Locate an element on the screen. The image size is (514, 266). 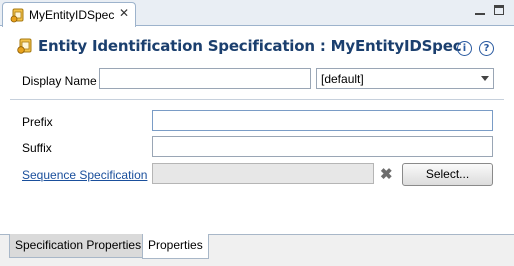
suffix-label: Suffix is located at coordinates (37, 148).